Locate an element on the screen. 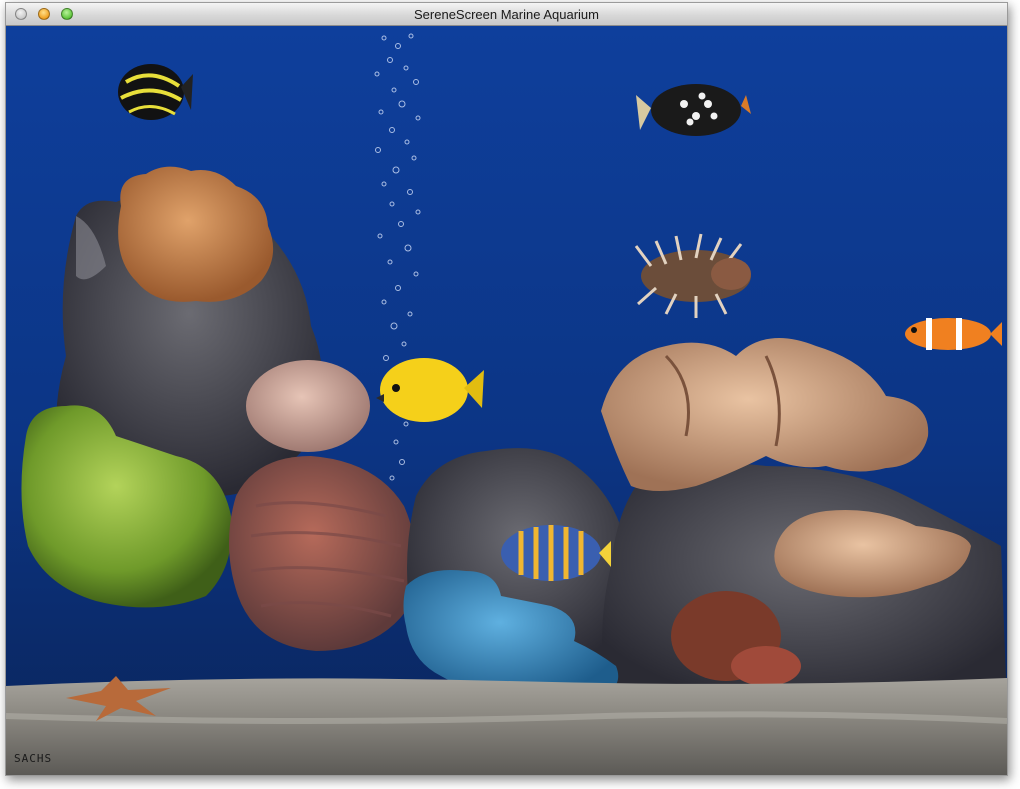 The width and height of the screenshot is (1020, 789). window-title: SereneScreen Marine Aquarium is located at coordinates (506, 14).